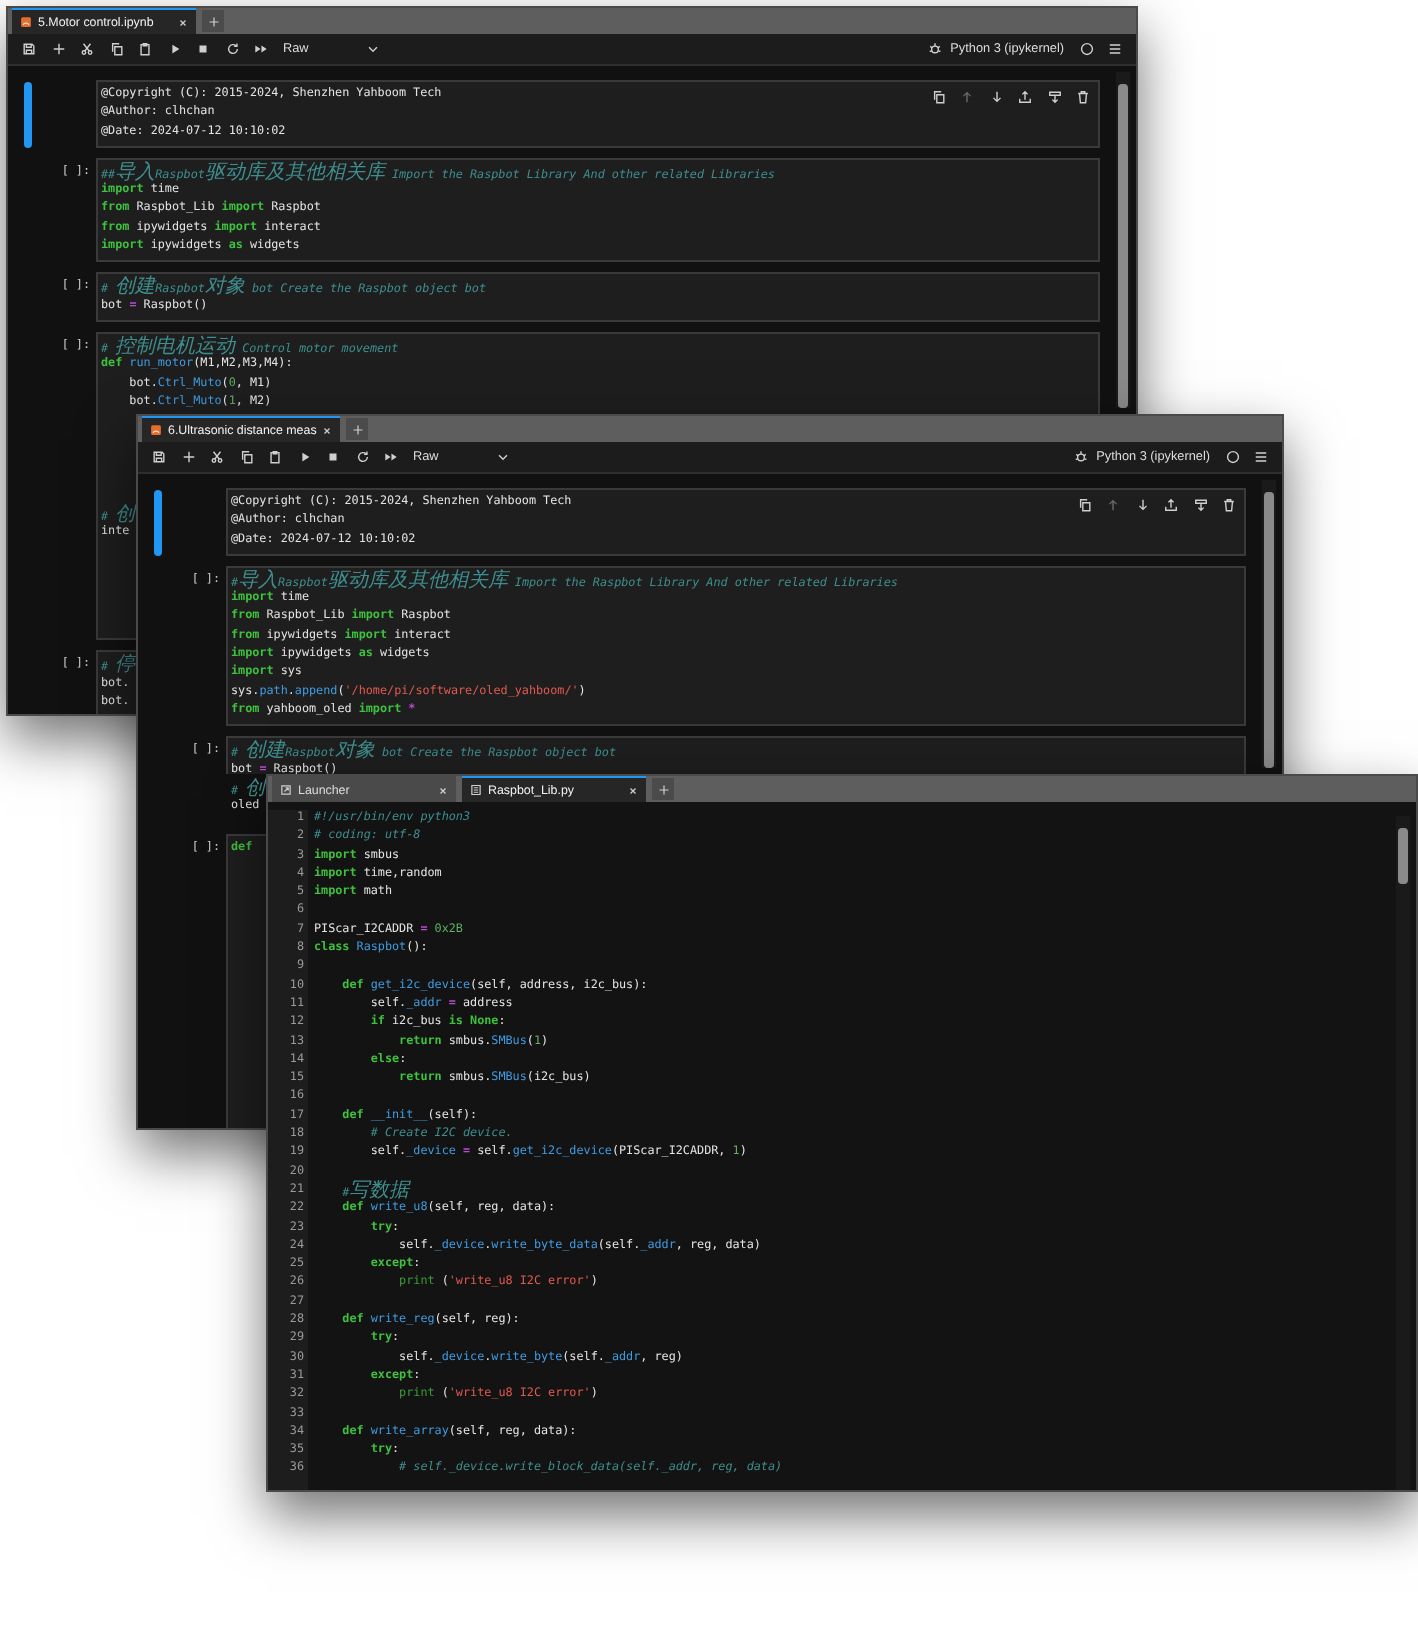 The height and width of the screenshot is (1632, 1418). Describe the element at coordinates (476, 790) in the screenshot. I see `text-file-icon` at that location.